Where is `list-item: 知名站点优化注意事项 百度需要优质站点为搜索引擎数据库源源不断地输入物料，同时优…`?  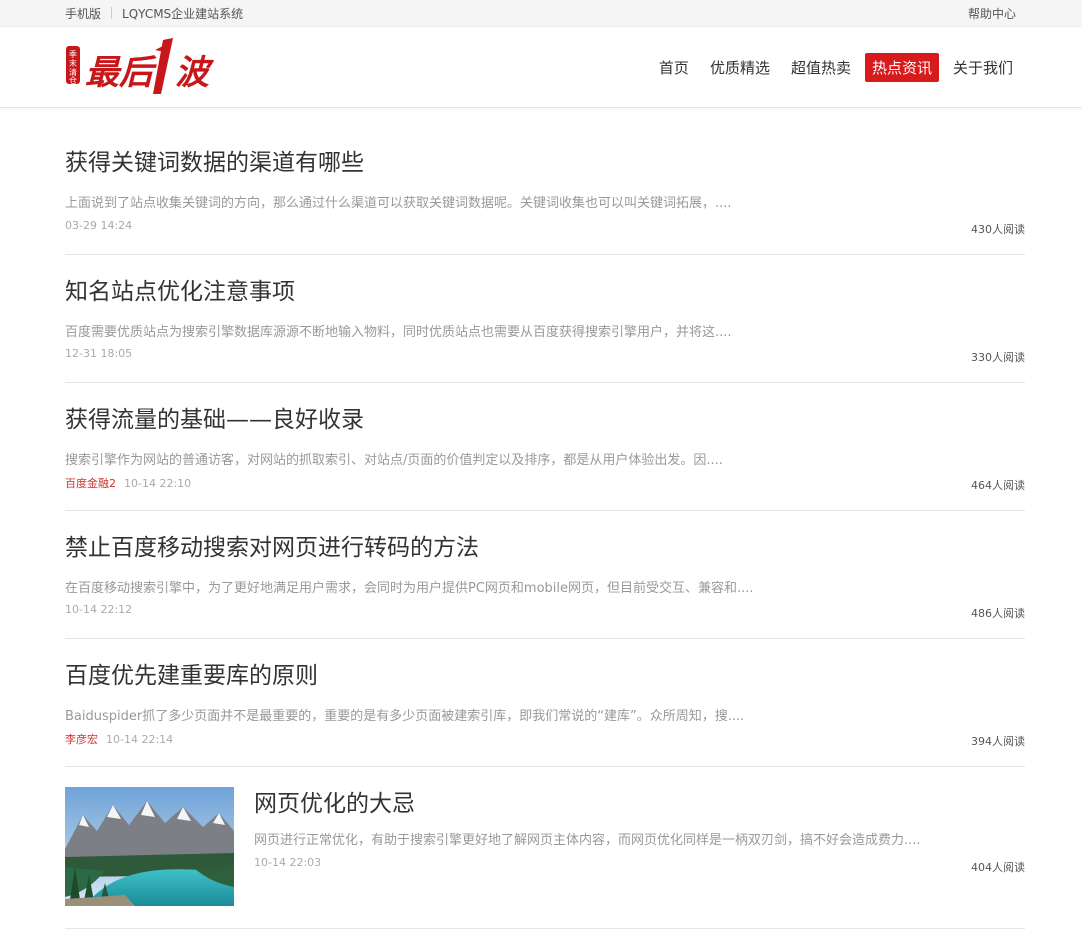
list-item: 知名站点优化注意事项 百度需要优质站点为搜索引擎数据库源源不断地输入物料，同时优… is located at coordinates (545, 319).